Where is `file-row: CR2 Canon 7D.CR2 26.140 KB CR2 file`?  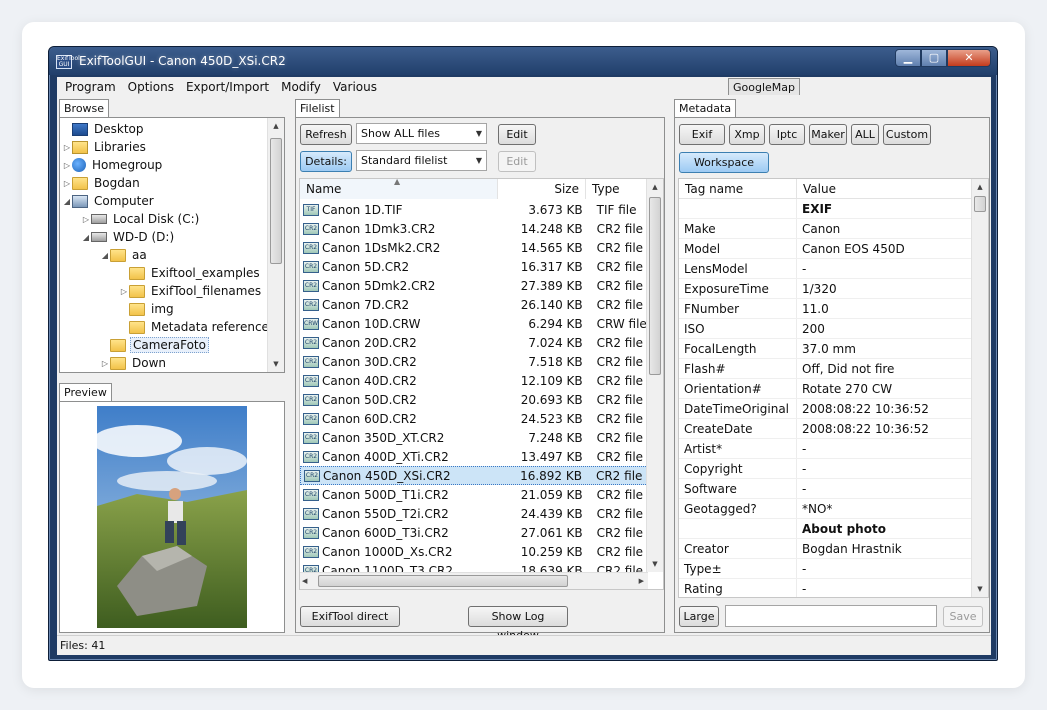 file-row: CR2 Canon 7D.CR2 26.140 KB CR2 file is located at coordinates (474, 304).